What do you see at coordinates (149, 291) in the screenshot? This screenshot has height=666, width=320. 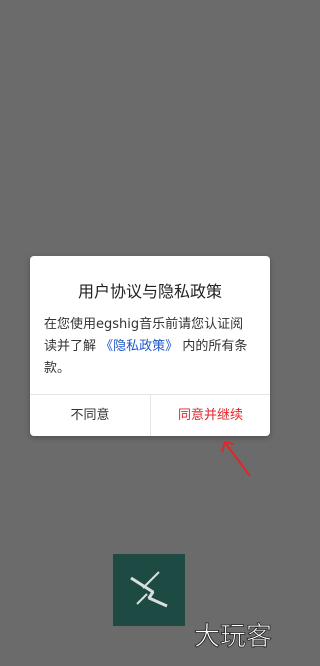 I see `dialog-title: 用户协议与隐私政策` at bounding box center [149, 291].